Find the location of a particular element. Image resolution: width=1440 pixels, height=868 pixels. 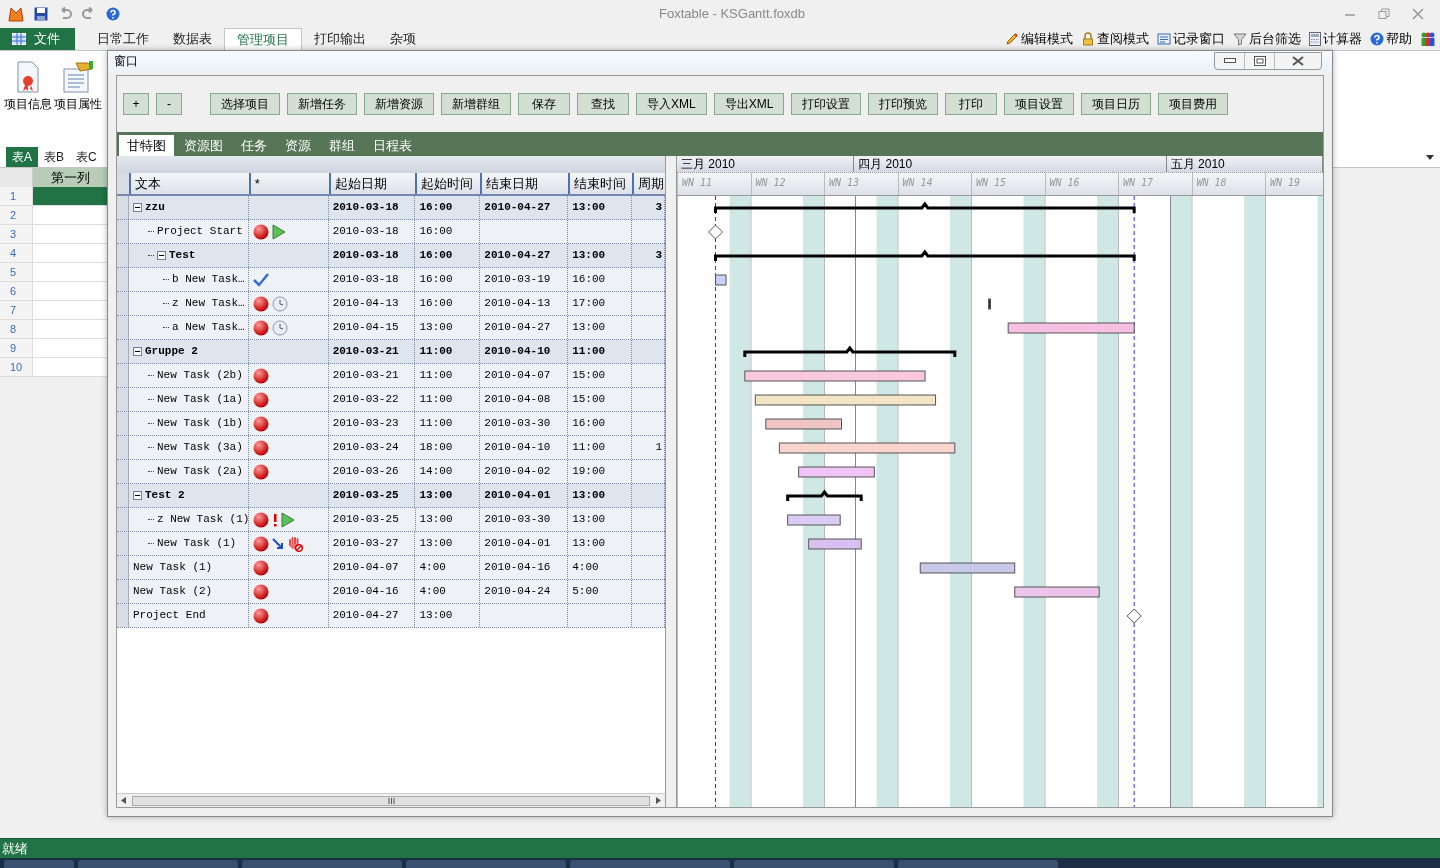

table-cell: Project Start is located at coordinates (189, 231).